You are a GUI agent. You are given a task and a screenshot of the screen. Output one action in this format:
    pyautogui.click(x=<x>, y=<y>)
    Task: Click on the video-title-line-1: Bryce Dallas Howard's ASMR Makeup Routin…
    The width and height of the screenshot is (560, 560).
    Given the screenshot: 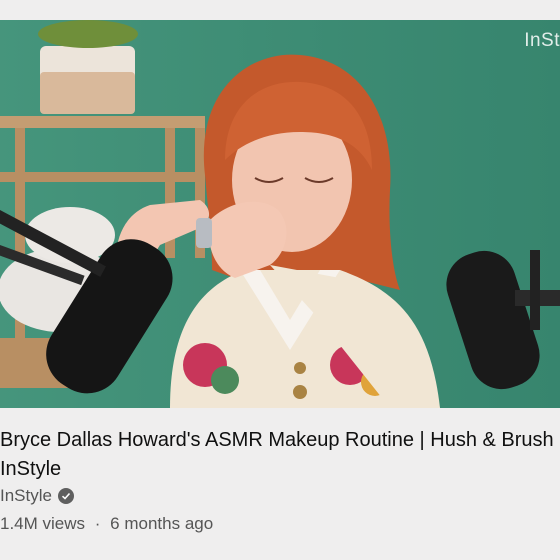 What is the action you would take?
    pyautogui.click(x=277, y=440)
    